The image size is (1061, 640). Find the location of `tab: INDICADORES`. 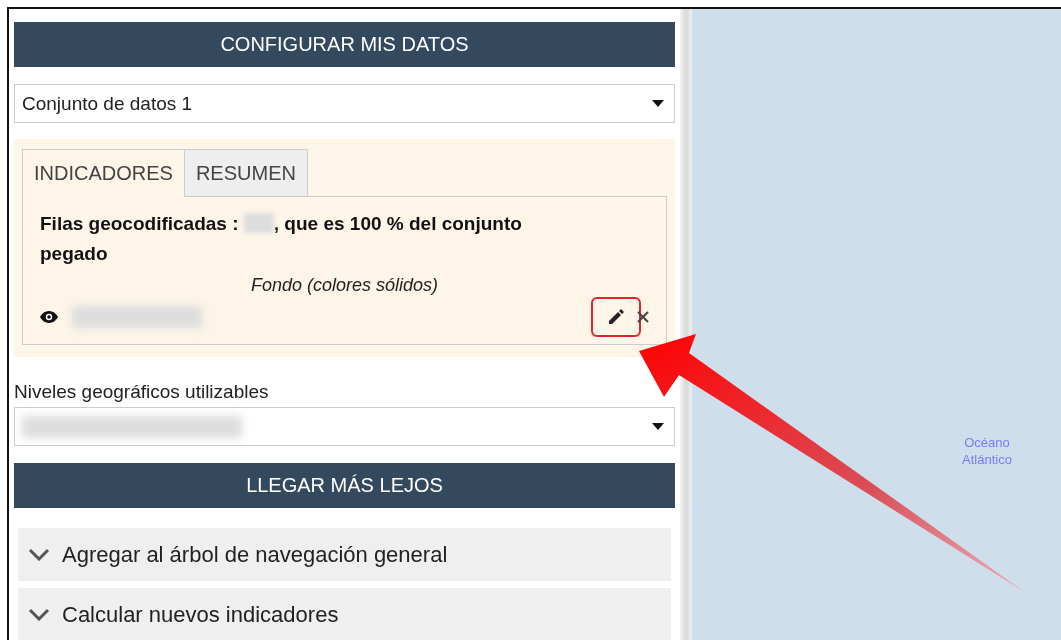

tab: INDICADORES is located at coordinates (103, 173).